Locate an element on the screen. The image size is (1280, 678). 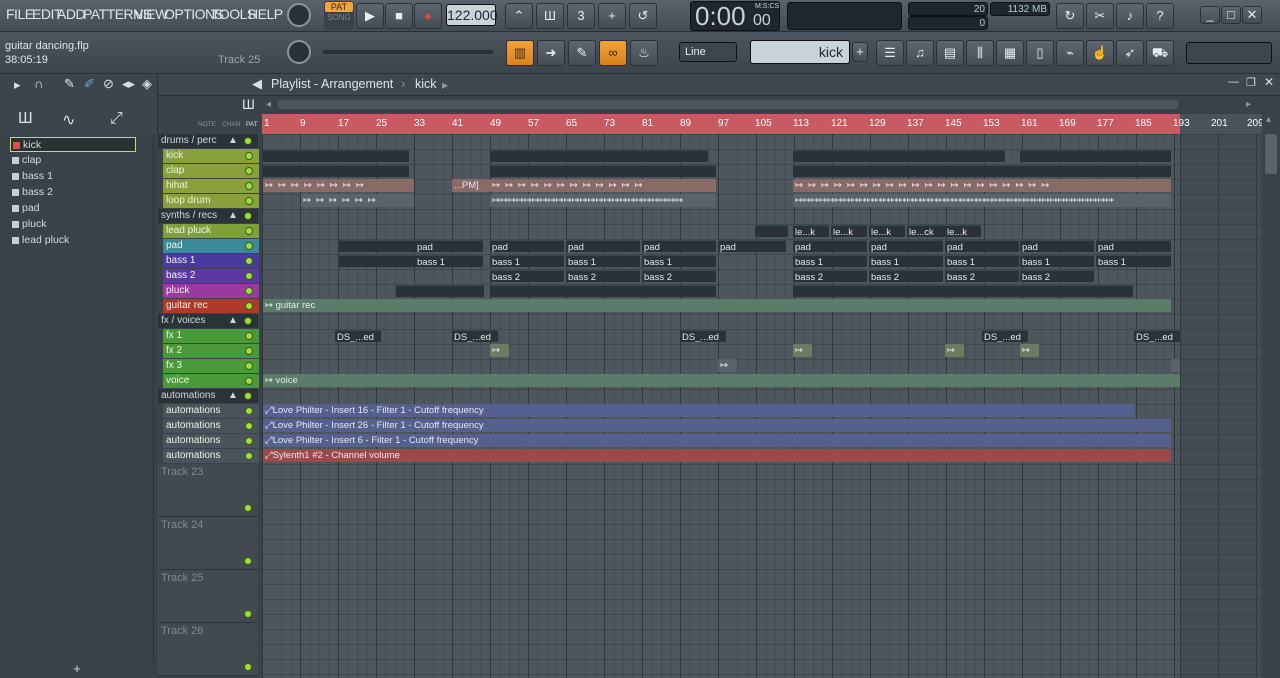
browser-item-bass2: bass 2 is located at coordinates (73, 192).